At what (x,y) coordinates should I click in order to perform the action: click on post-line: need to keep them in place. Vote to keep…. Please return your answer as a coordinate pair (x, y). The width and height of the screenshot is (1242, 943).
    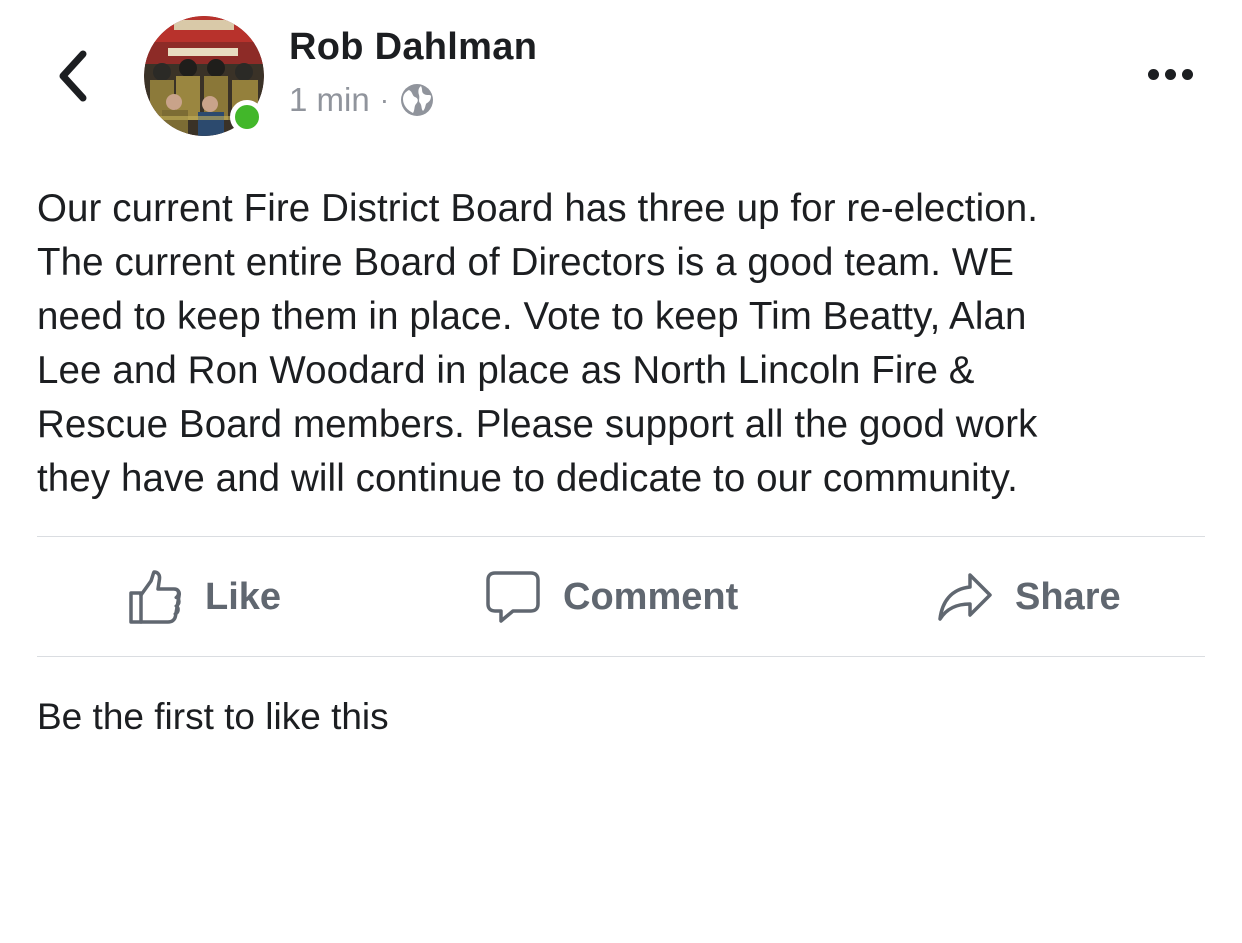
    Looking at the image, I should click on (532, 316).